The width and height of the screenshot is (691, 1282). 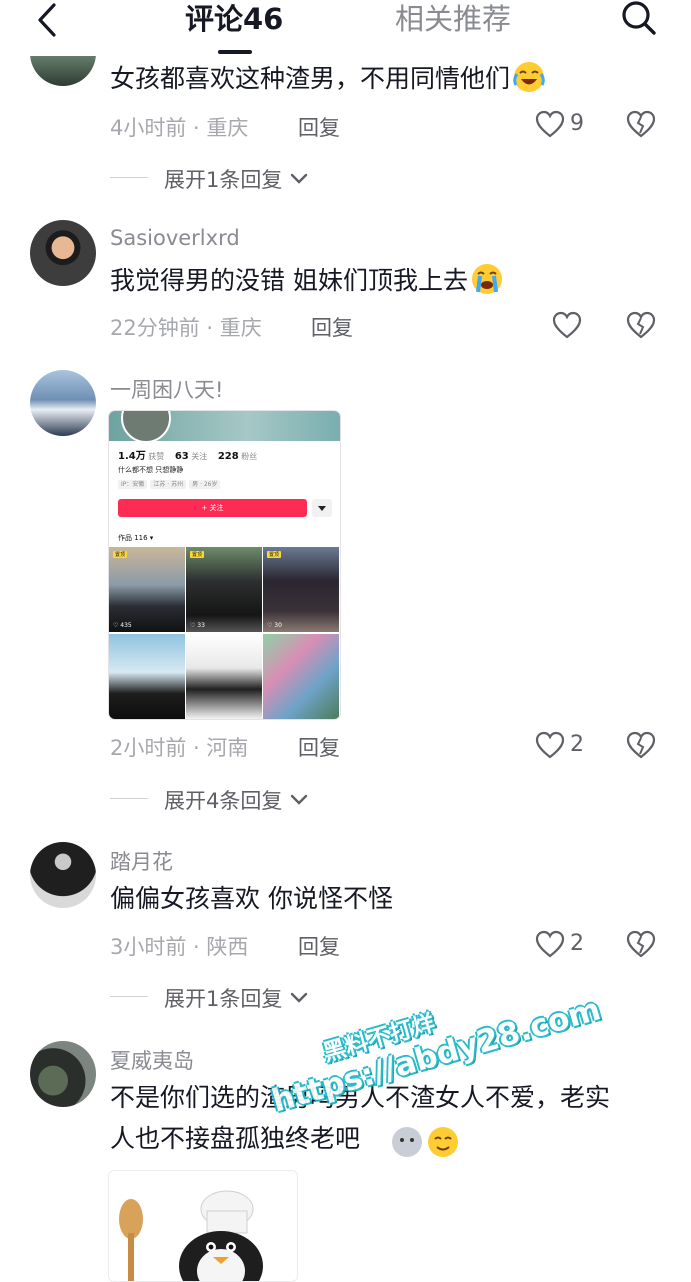 What do you see at coordinates (201, 625) in the screenshot?
I see `play-count-value: 33` at bounding box center [201, 625].